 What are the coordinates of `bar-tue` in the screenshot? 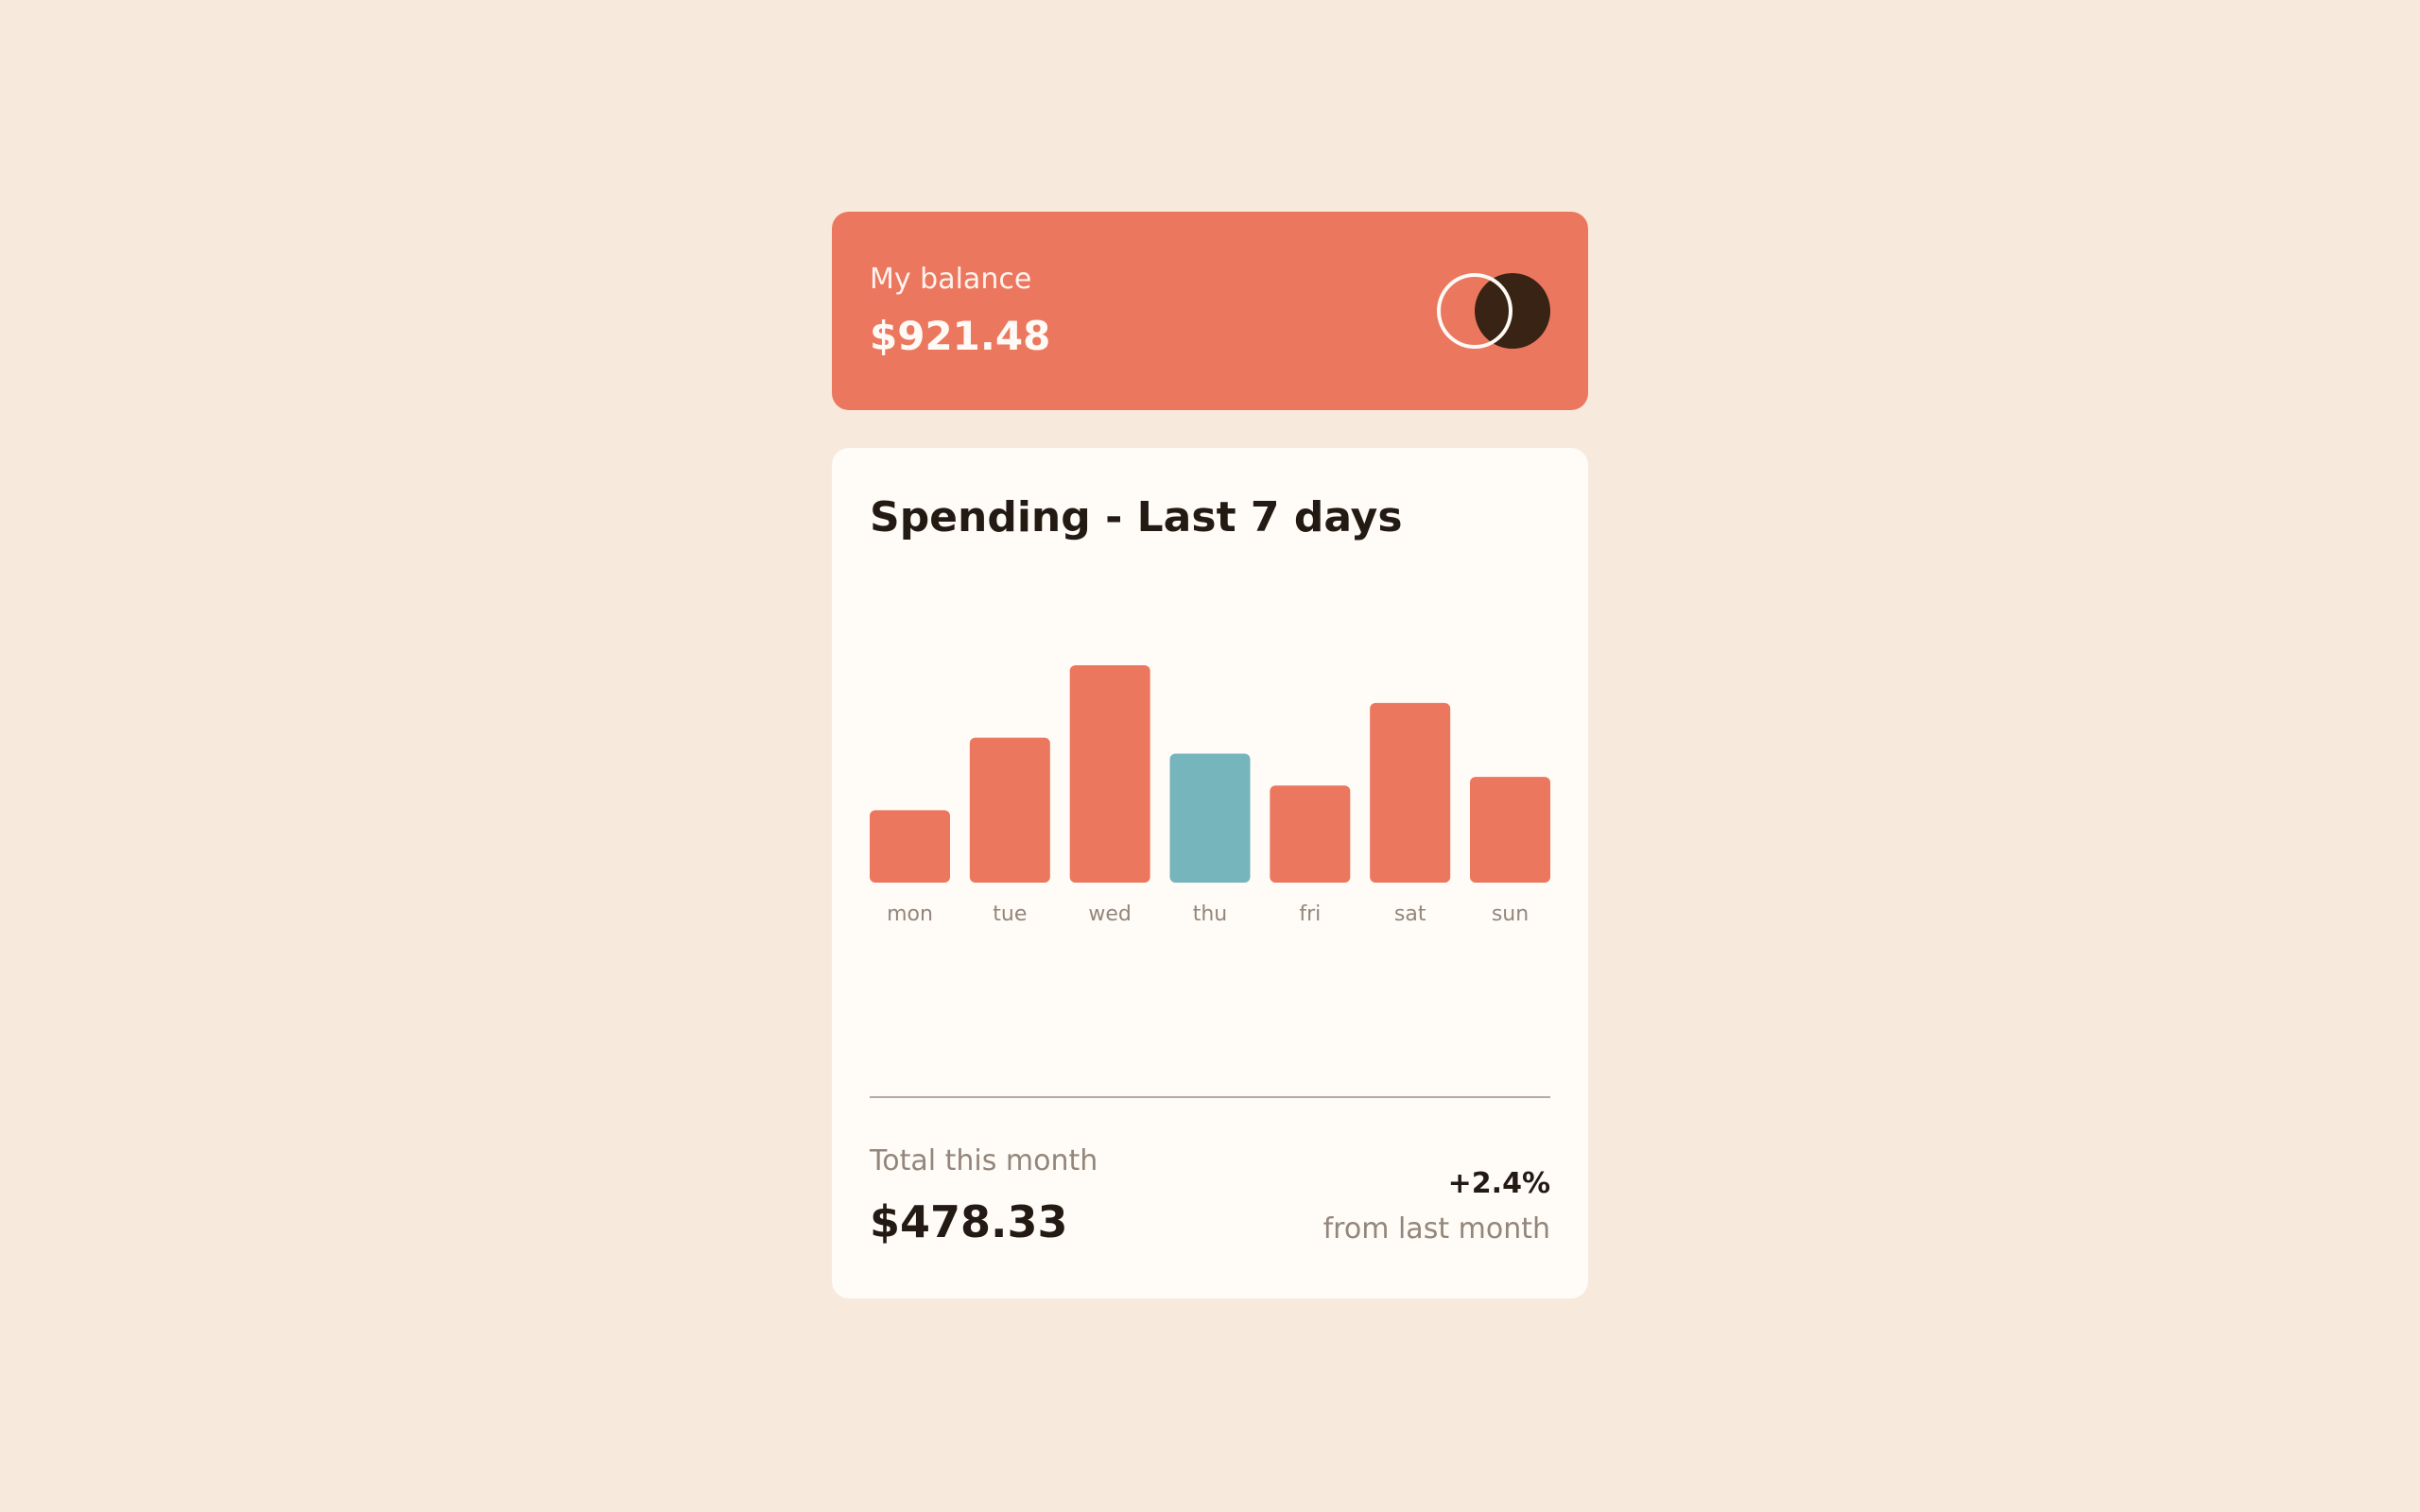 It's located at (1009, 810).